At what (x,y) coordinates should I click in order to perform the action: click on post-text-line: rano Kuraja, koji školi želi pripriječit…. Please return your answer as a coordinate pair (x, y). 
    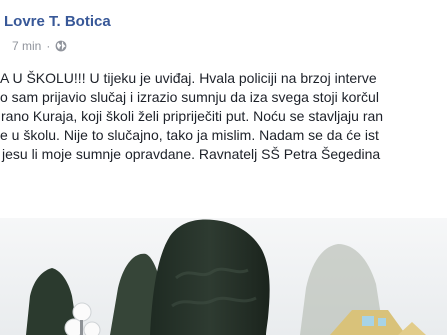
    Looking at the image, I should click on (192, 116).